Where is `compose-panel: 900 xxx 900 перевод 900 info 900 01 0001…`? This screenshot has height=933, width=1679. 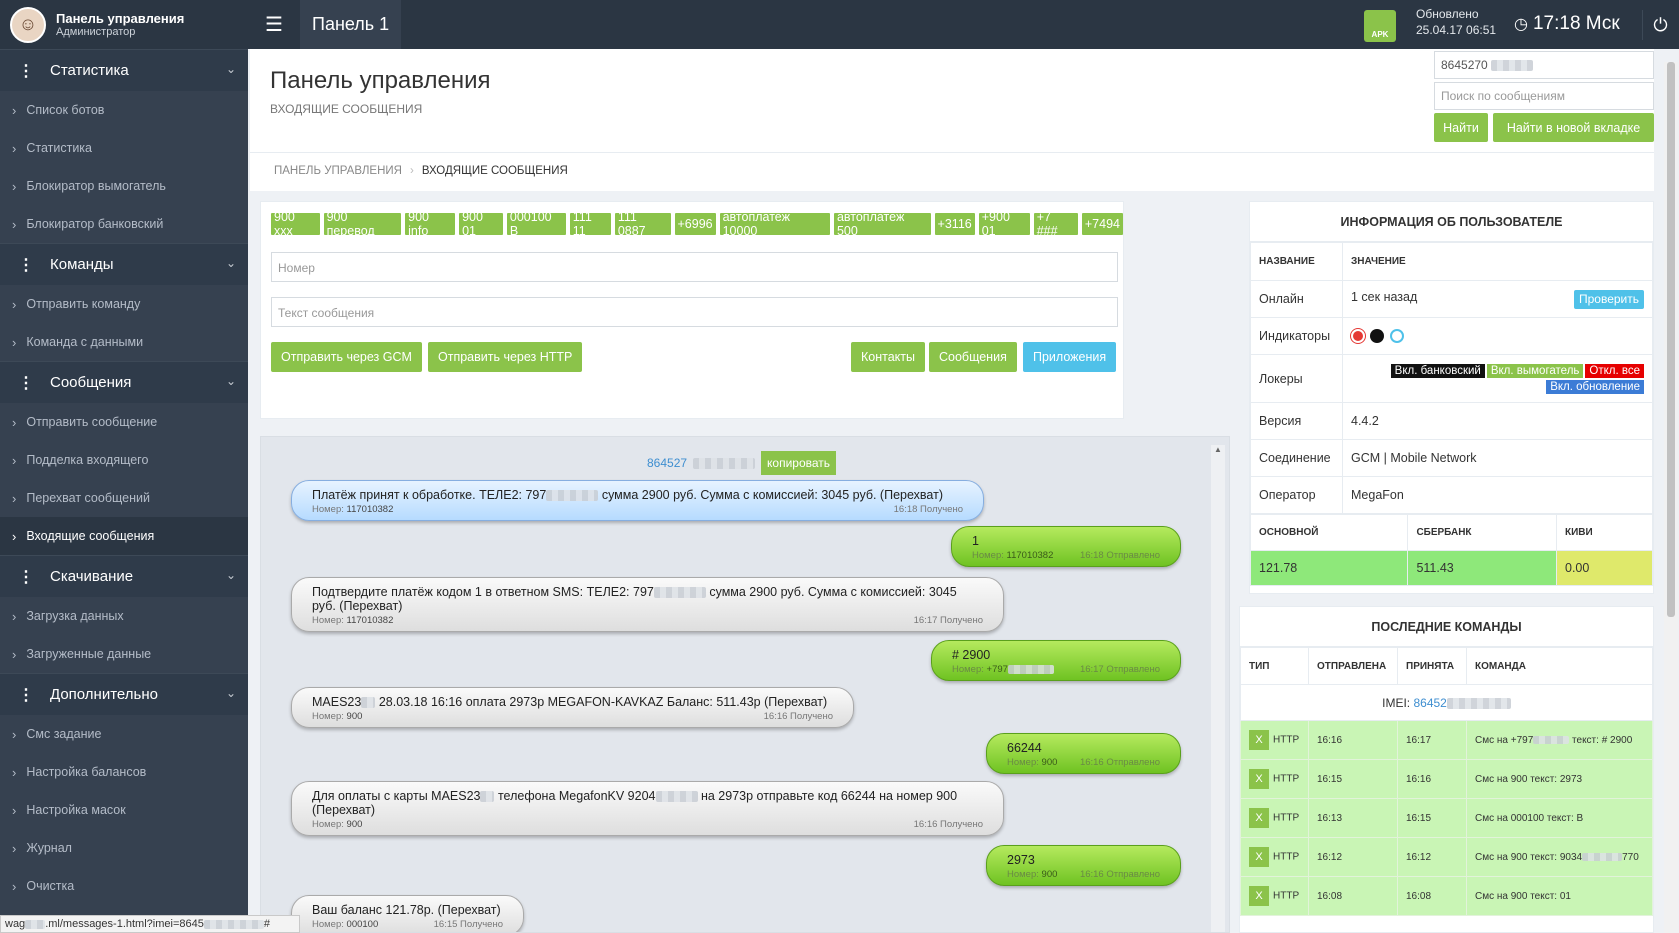 compose-panel: 900 xxx 900 перевод 900 info 900 01 0001… is located at coordinates (692, 310).